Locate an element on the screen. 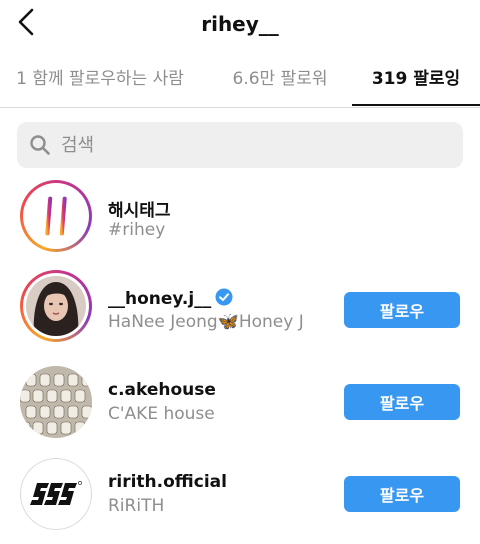 The width and height of the screenshot is (480, 544). search-input is located at coordinates (256, 145).